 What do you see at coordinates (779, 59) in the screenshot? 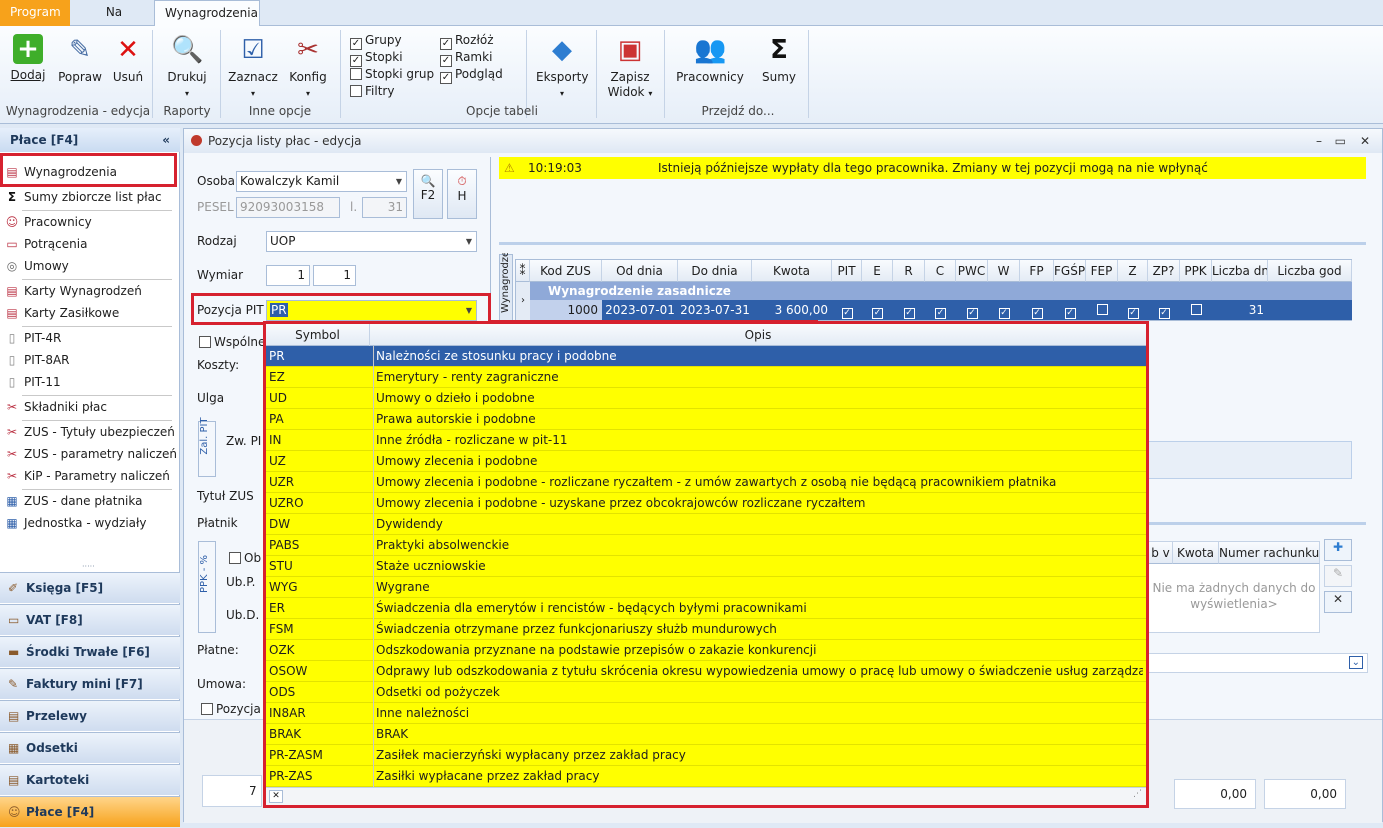
I see `sums-button: Σ Sumy` at bounding box center [779, 59].